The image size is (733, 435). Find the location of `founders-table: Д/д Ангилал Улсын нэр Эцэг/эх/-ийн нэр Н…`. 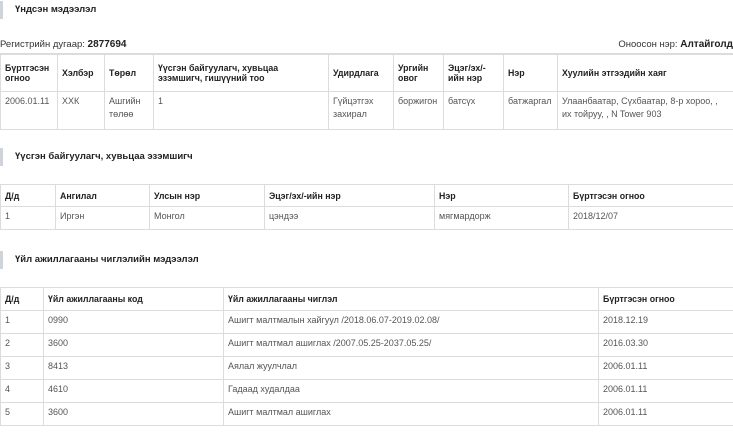

founders-table: Д/д Ангилал Улсын нэр Эцэг/эх/-ийн нэр Н… is located at coordinates (366, 207).